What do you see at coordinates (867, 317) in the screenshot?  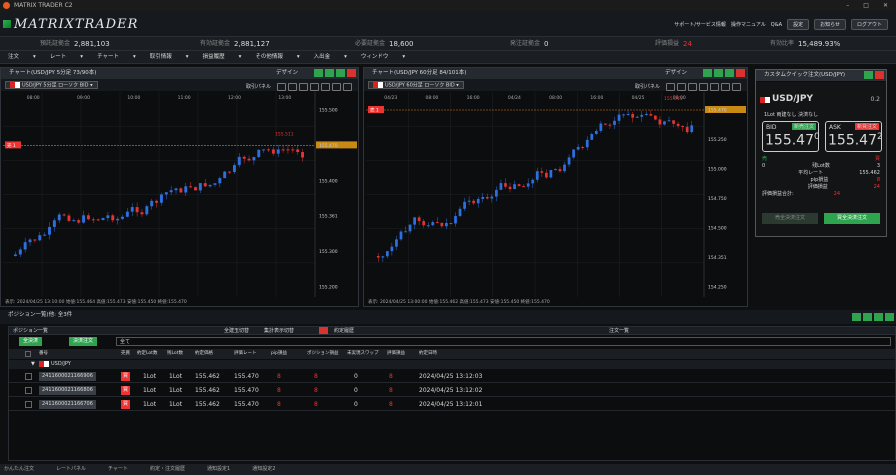 I see `pos-minimize-icon` at bounding box center [867, 317].